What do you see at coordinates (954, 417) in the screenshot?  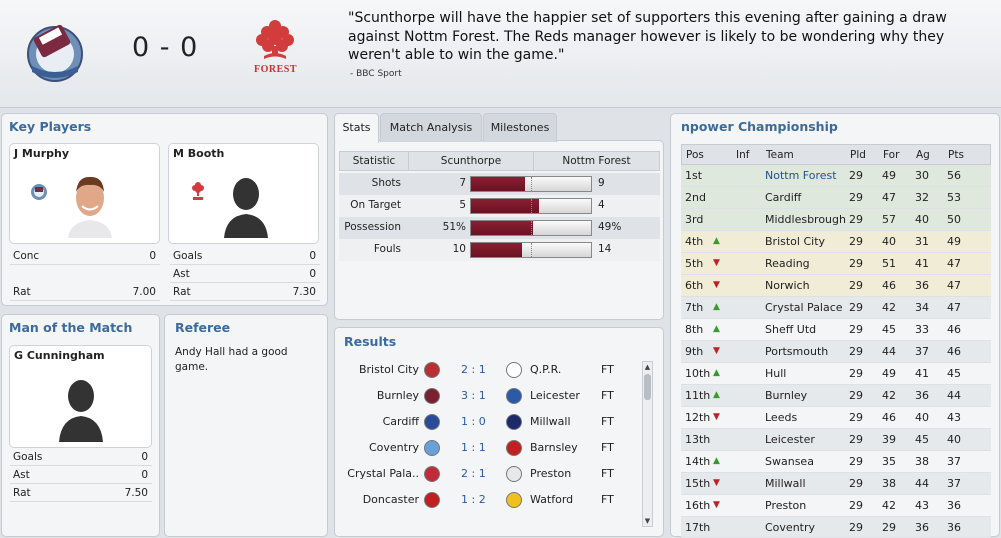 I see `team-points: 43` at bounding box center [954, 417].